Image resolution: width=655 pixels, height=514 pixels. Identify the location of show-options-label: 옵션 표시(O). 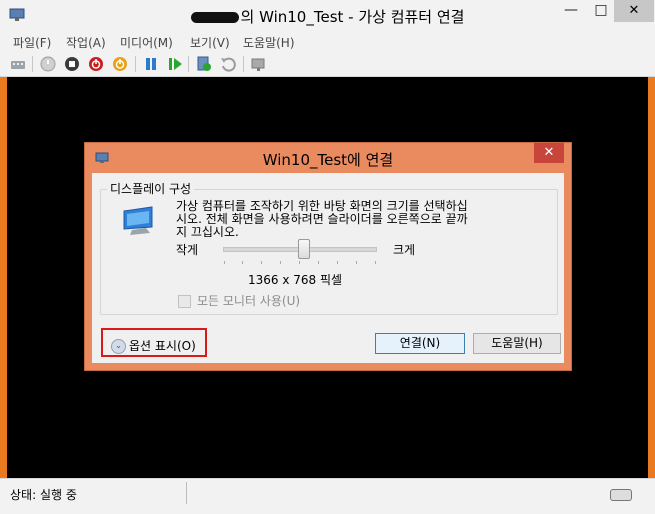
(162, 346).